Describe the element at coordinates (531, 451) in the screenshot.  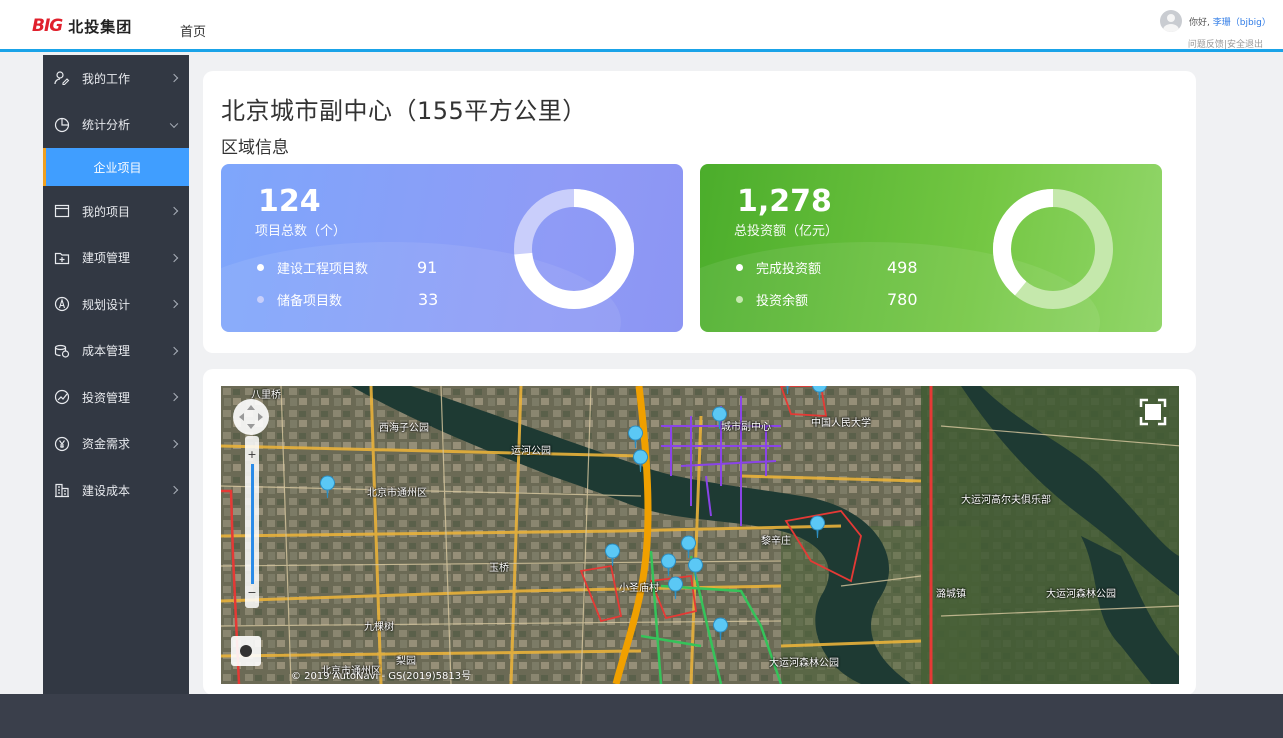
I see `map-label: 运河公园` at that location.